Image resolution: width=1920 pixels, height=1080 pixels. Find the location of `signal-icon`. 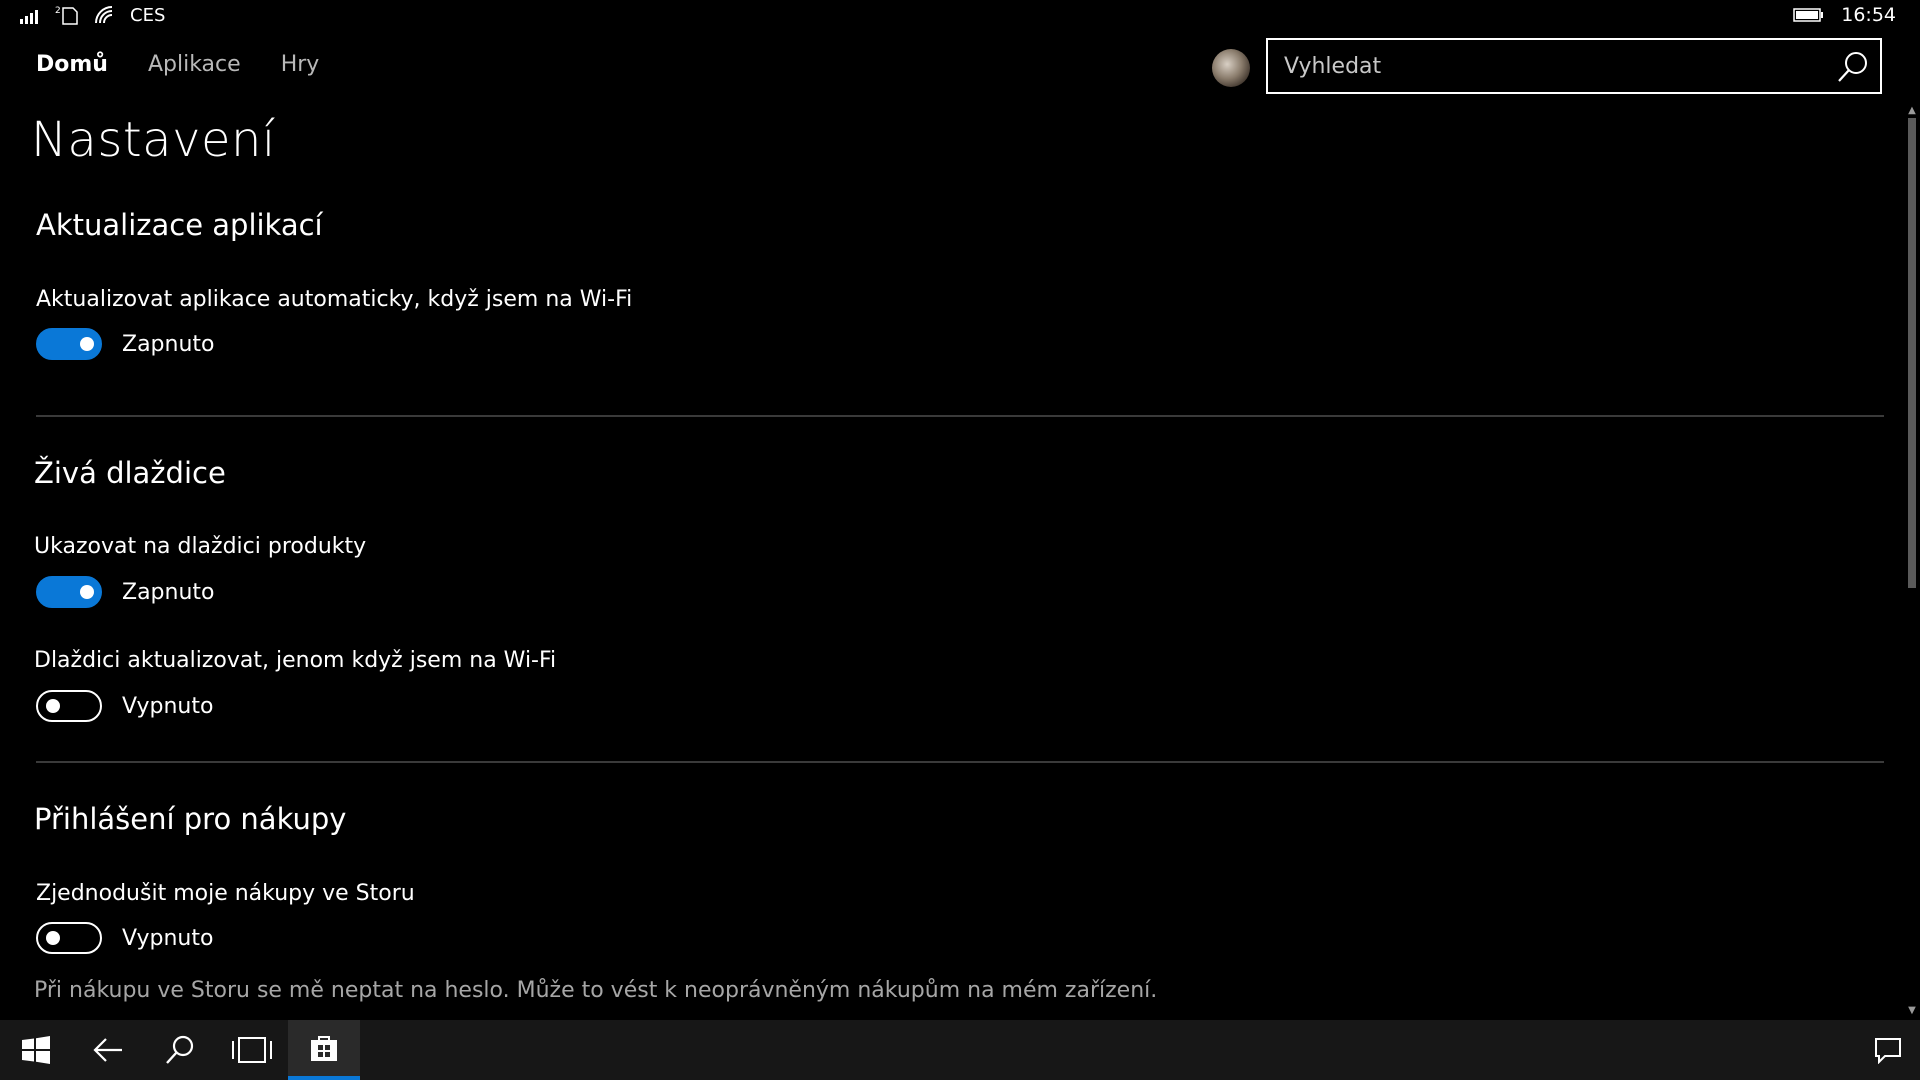

signal-icon is located at coordinates (29, 17).